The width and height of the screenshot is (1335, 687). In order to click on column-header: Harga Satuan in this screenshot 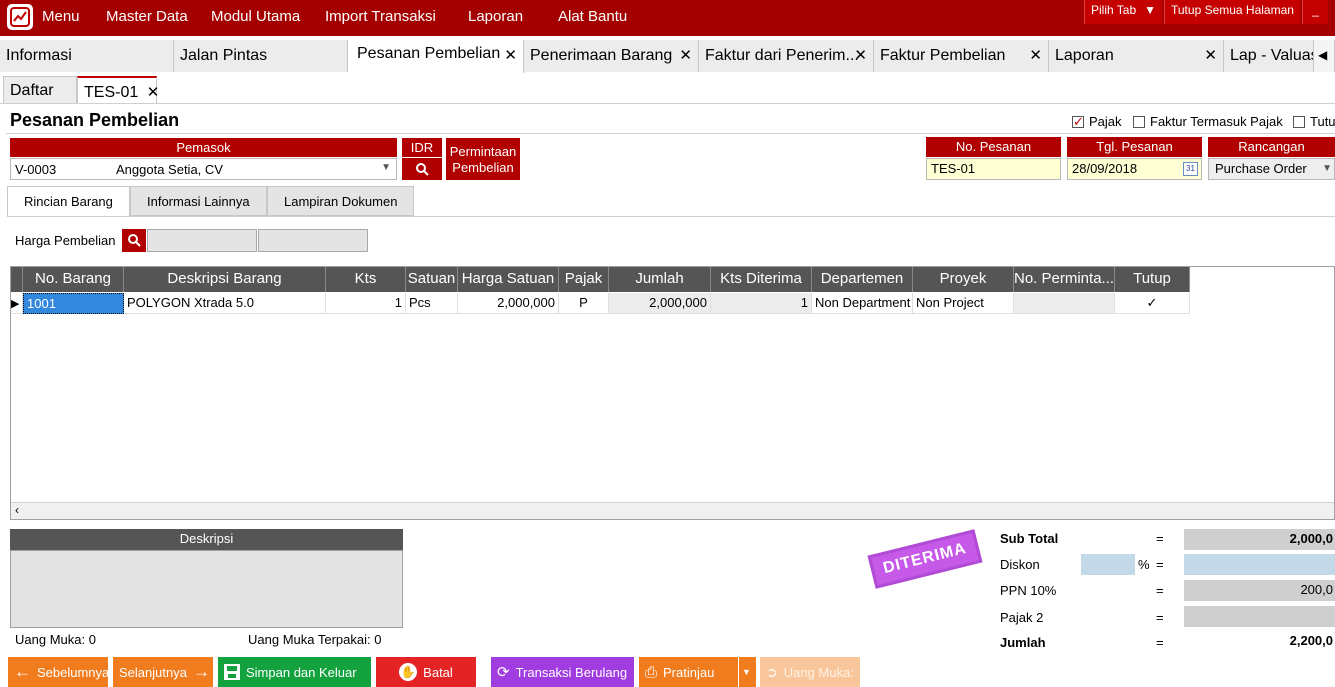, I will do `click(508, 279)`.